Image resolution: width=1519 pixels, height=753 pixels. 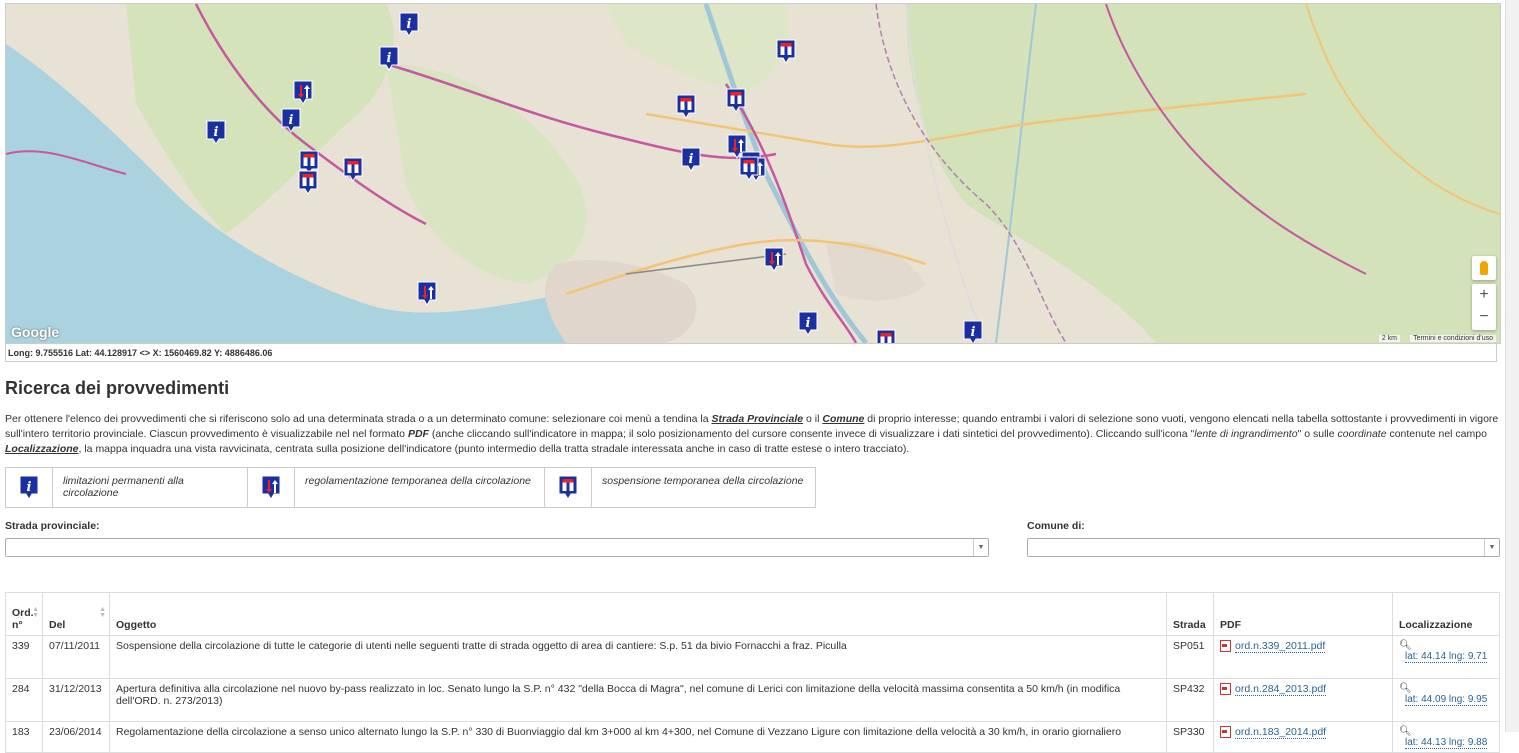 What do you see at coordinates (76, 700) in the screenshot?
I see `cell-del: 31/12/2013` at bounding box center [76, 700].